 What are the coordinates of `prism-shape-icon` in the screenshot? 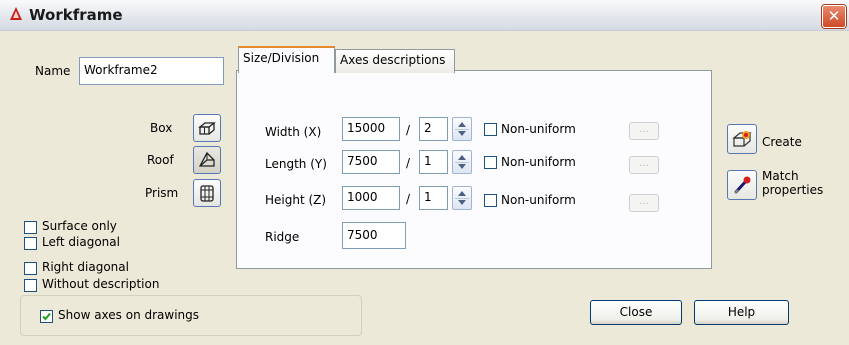 It's located at (207, 193).